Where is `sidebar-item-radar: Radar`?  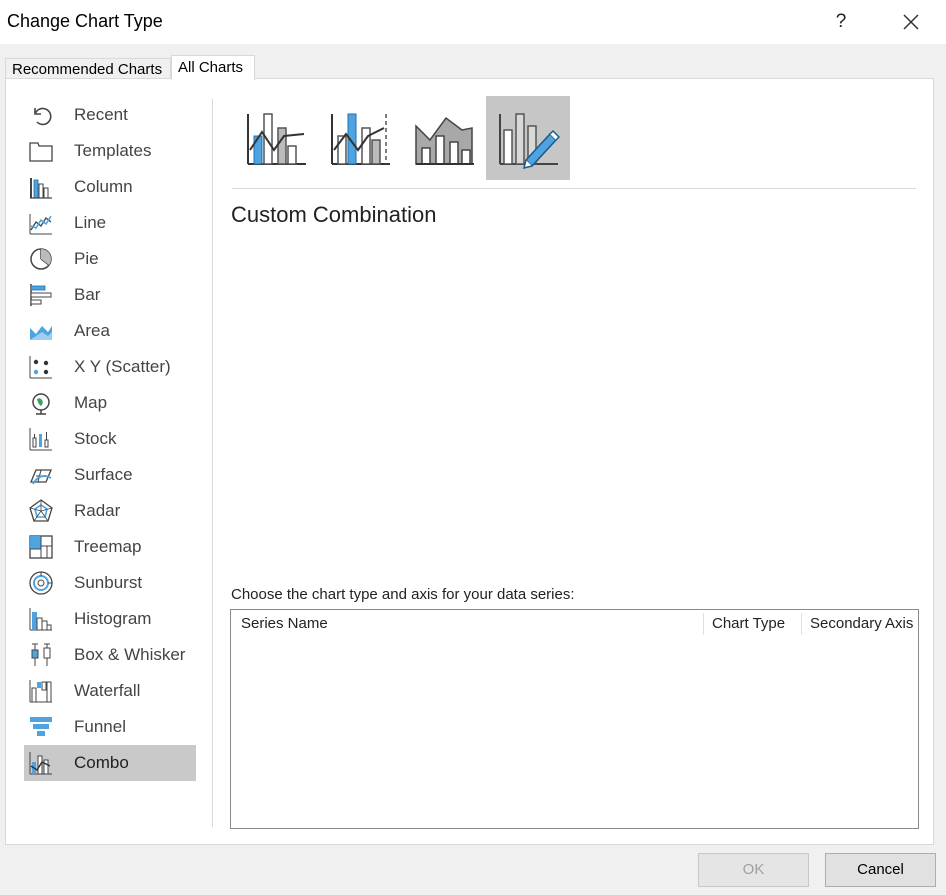 sidebar-item-radar: Radar is located at coordinates (110, 511).